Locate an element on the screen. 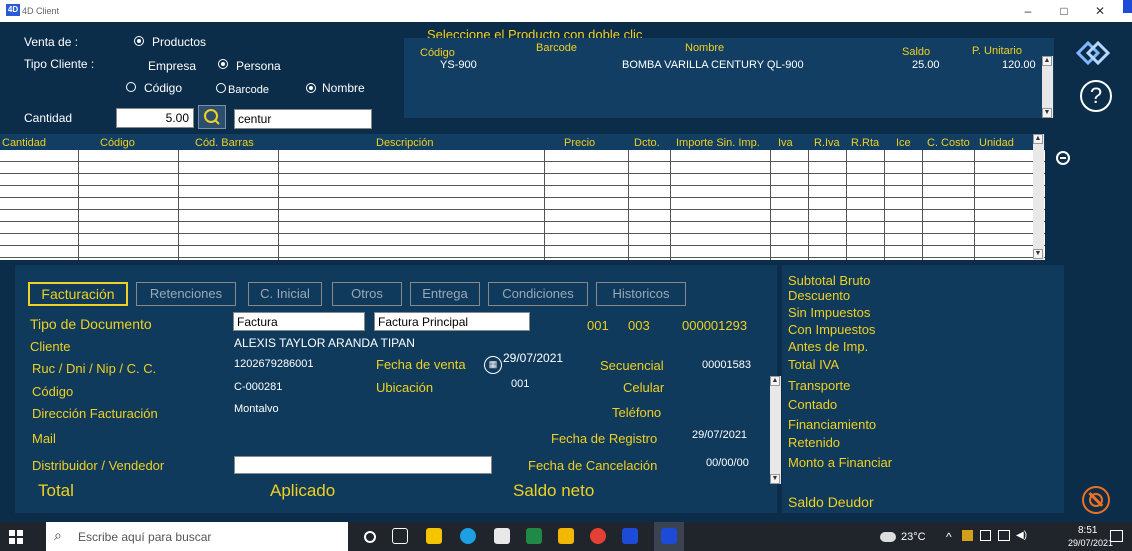  tipo-cliente-label: Tipo Cliente : is located at coordinates (59, 64).